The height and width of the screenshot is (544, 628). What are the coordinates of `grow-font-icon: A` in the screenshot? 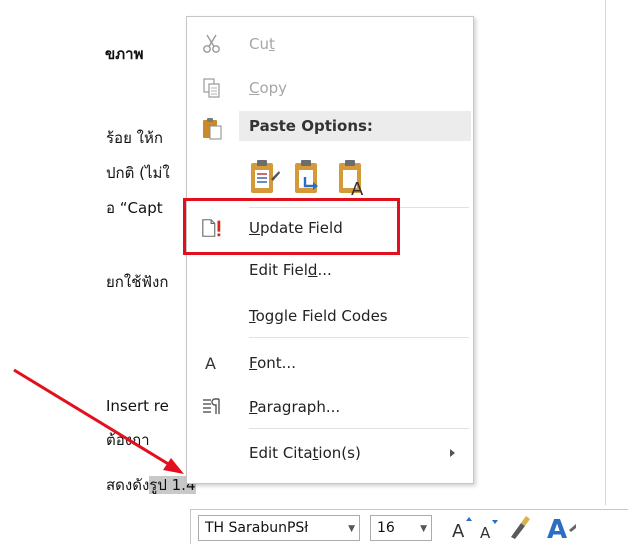 It's located at (462, 530).